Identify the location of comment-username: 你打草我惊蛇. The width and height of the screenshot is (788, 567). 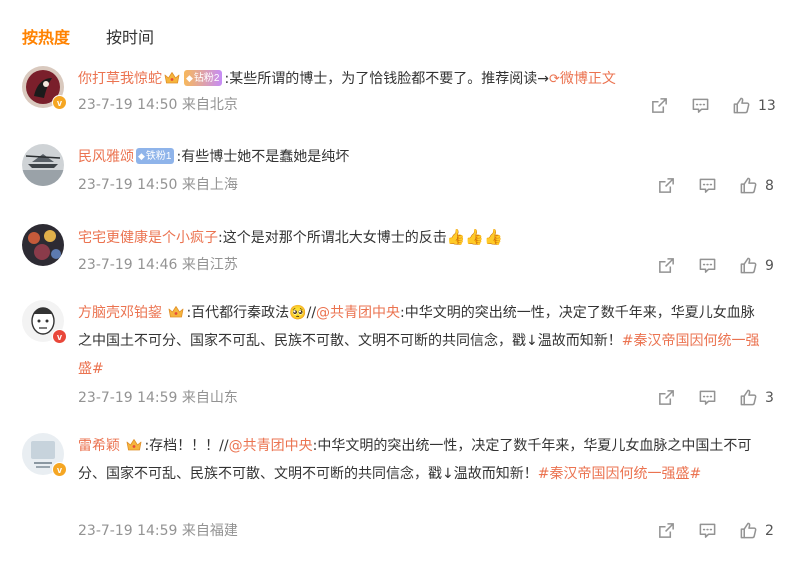
(120, 79).